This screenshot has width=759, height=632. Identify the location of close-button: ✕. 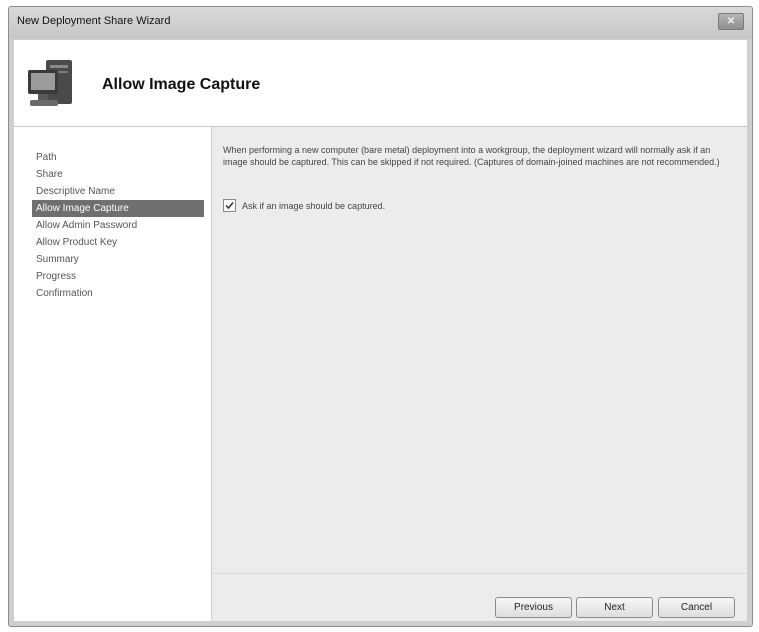
(731, 21).